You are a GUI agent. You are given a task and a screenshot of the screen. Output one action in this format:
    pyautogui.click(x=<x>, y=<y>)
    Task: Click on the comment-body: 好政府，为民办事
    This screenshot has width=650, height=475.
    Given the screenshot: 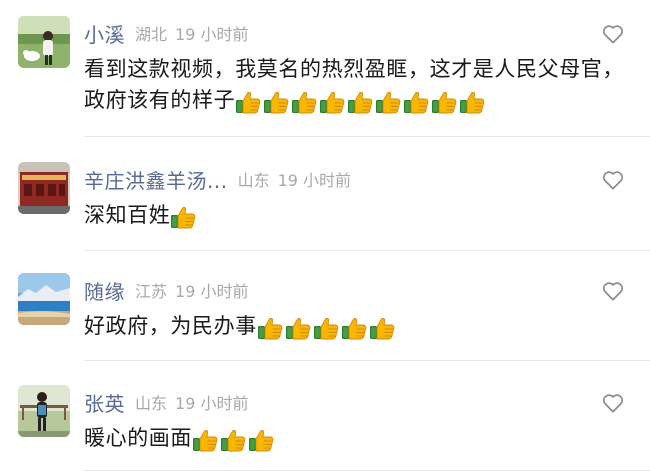 What is the action you would take?
    pyautogui.click(x=170, y=326)
    